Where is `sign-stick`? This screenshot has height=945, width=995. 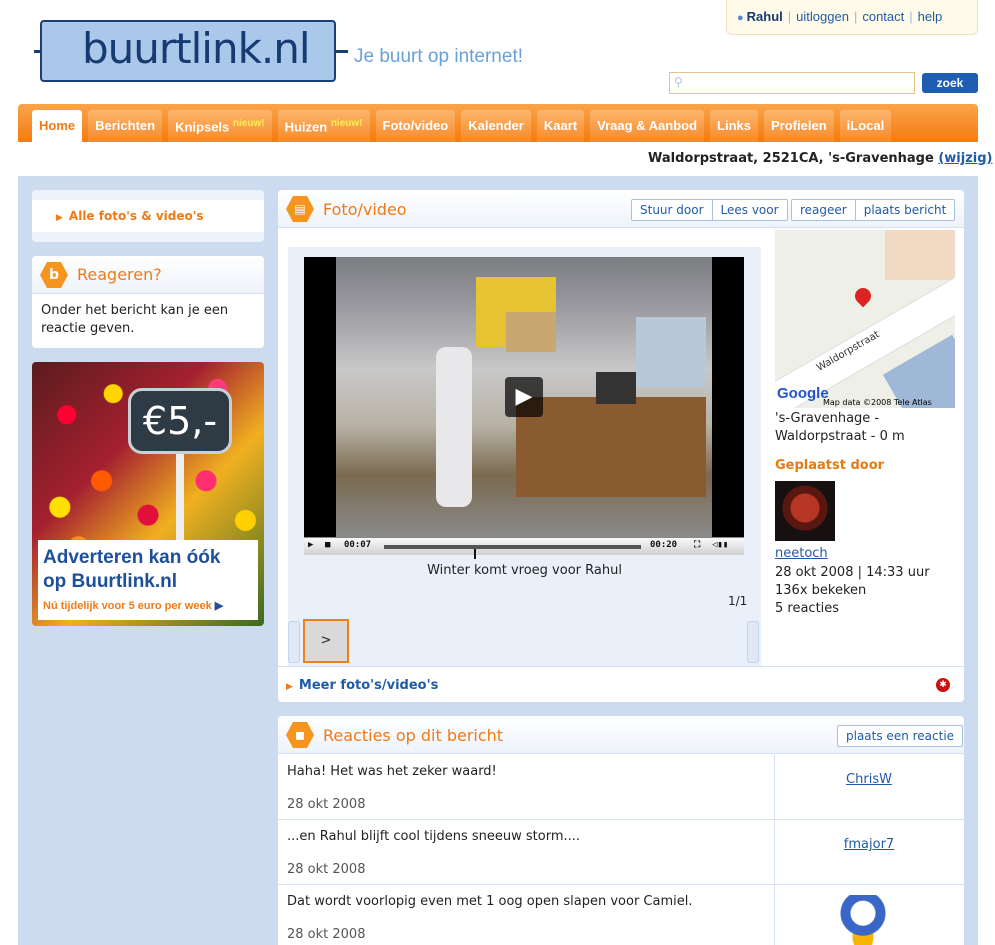 sign-stick is located at coordinates (180, 502).